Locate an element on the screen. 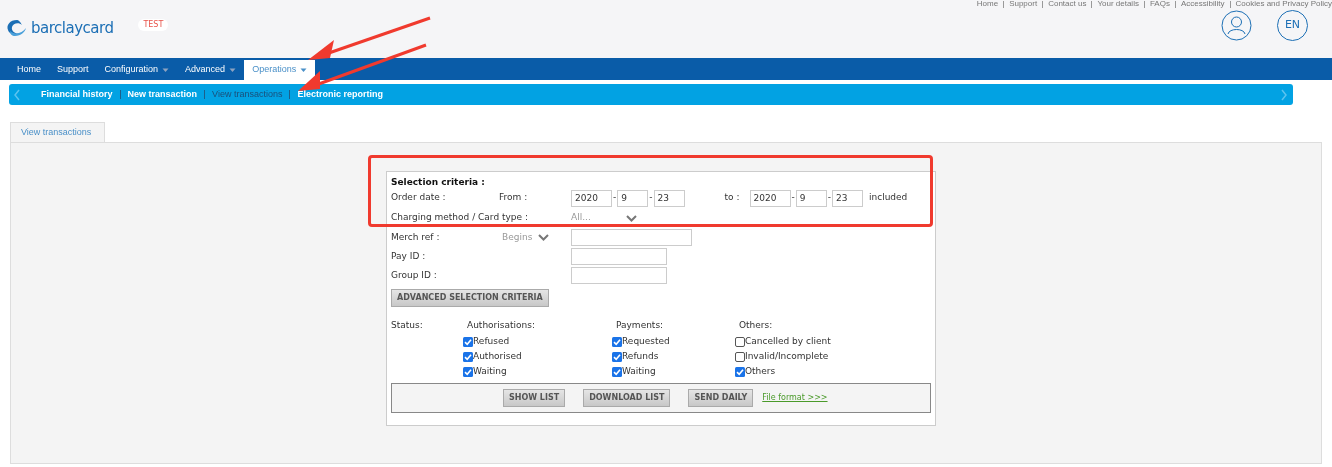 This screenshot has width=1332, height=467. nav-tab: Configuration is located at coordinates (137, 70).